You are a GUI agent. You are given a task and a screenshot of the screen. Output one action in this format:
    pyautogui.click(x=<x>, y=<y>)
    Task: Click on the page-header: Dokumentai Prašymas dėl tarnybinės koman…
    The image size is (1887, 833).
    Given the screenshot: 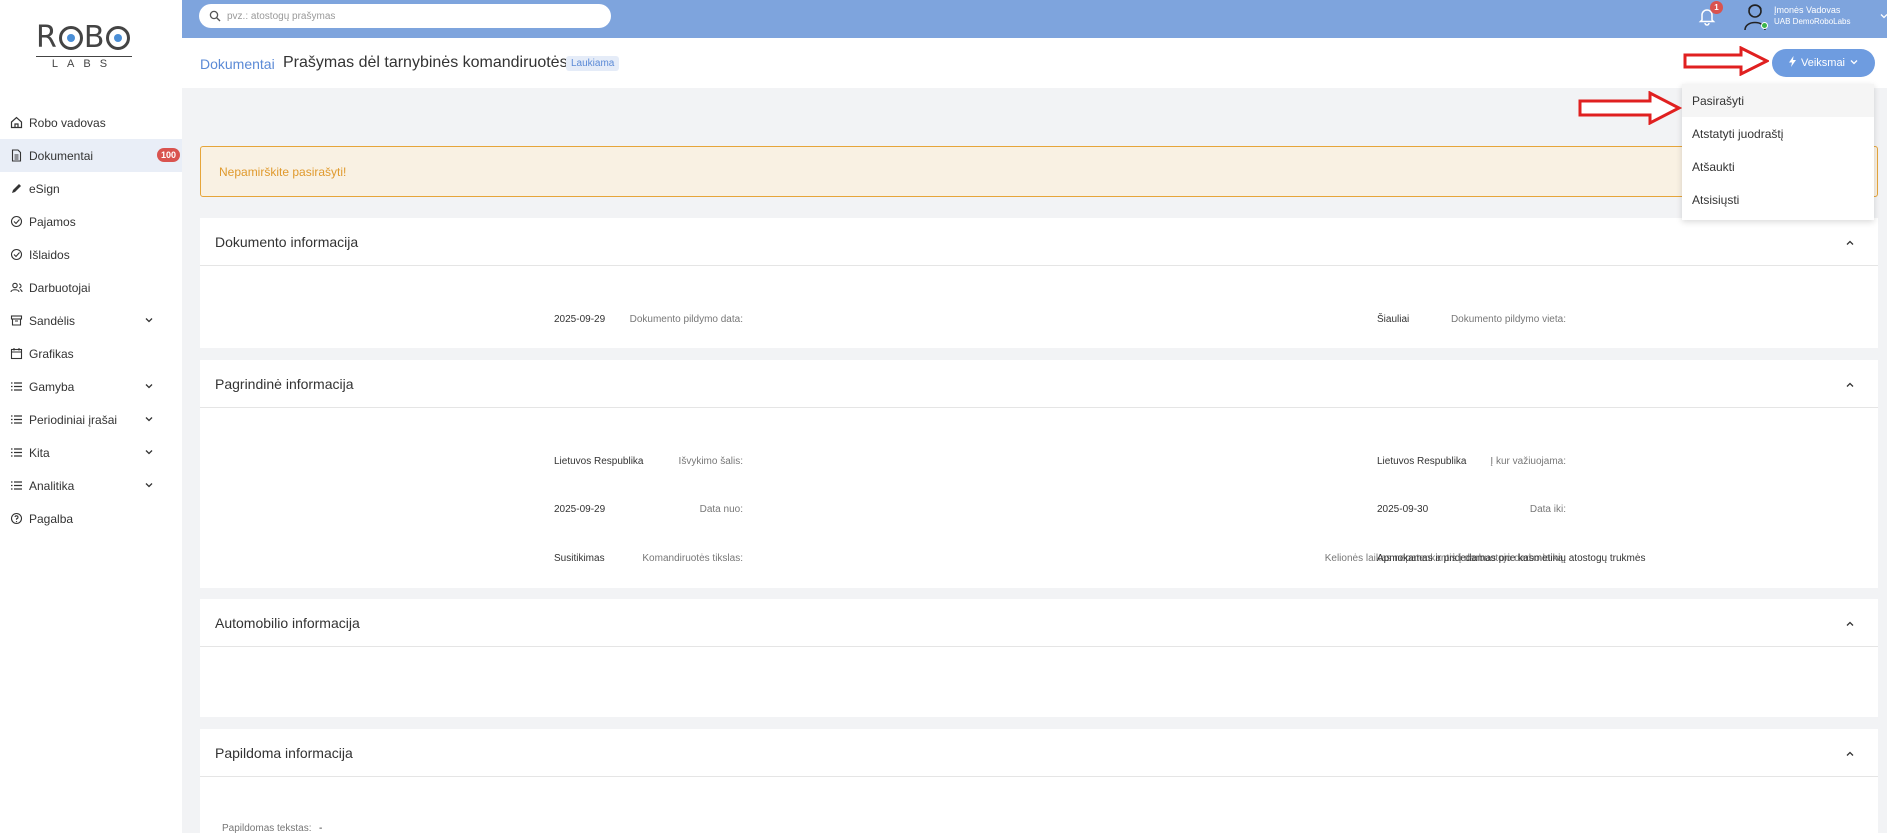 What is the action you would take?
    pyautogui.click(x=1034, y=63)
    